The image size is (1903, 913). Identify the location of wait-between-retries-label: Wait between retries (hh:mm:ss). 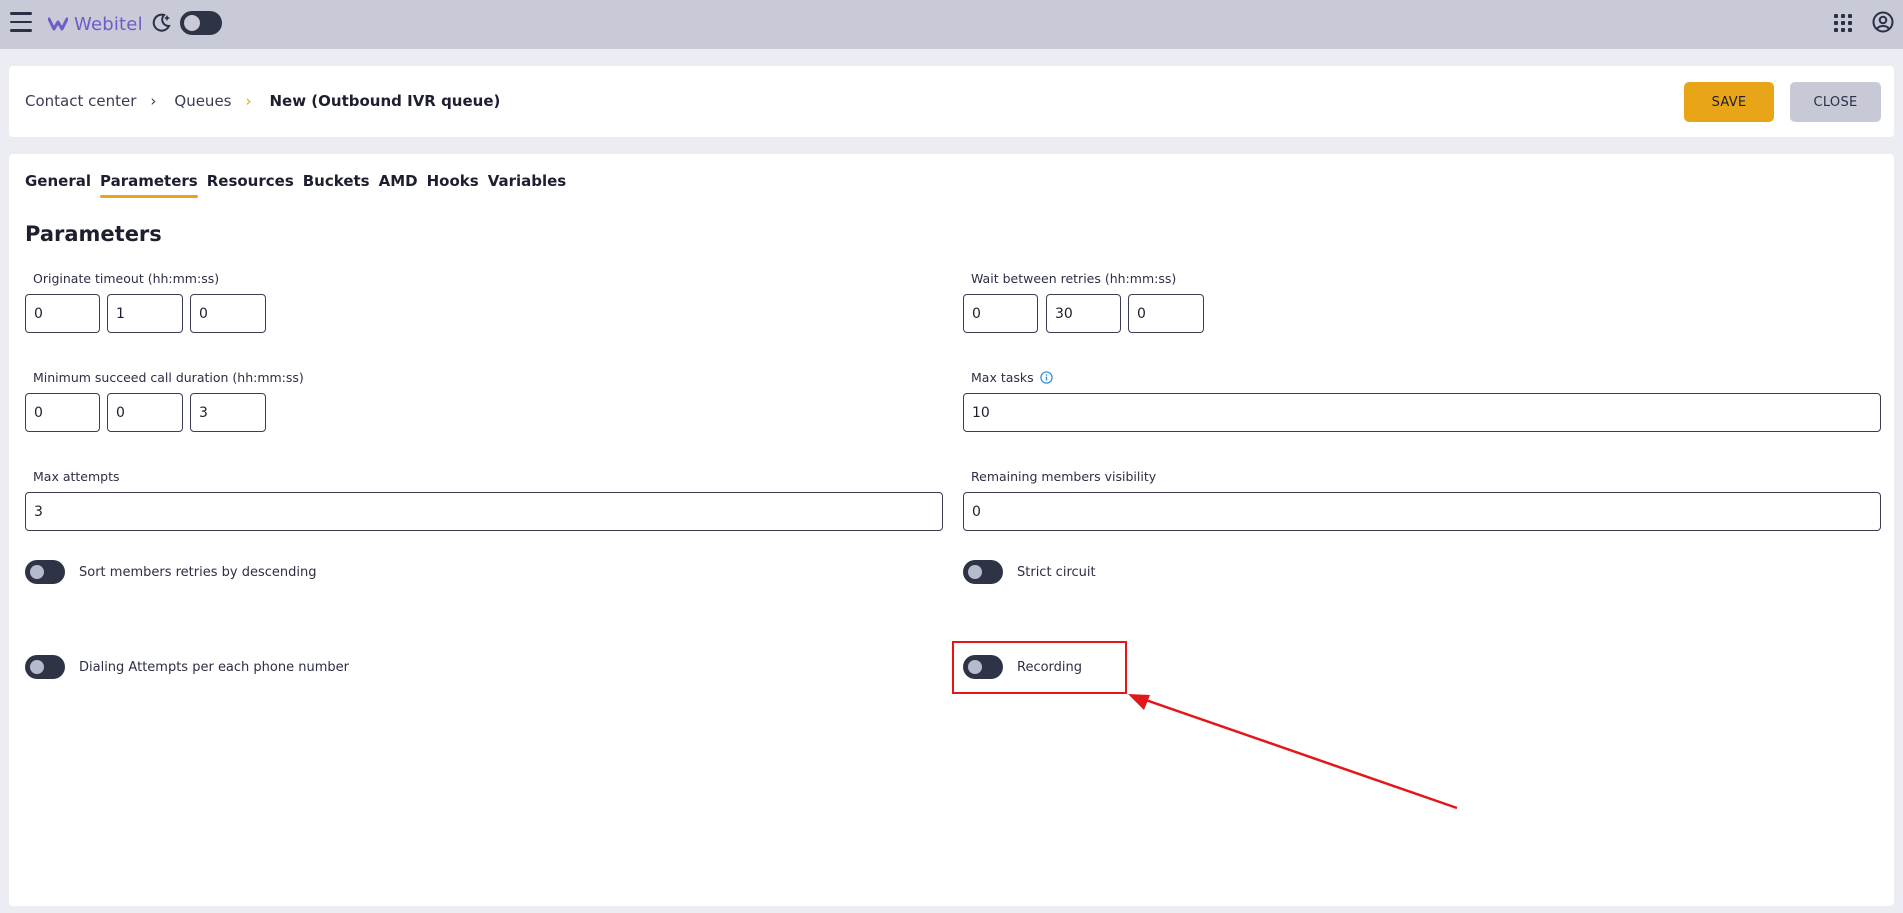
(1074, 278).